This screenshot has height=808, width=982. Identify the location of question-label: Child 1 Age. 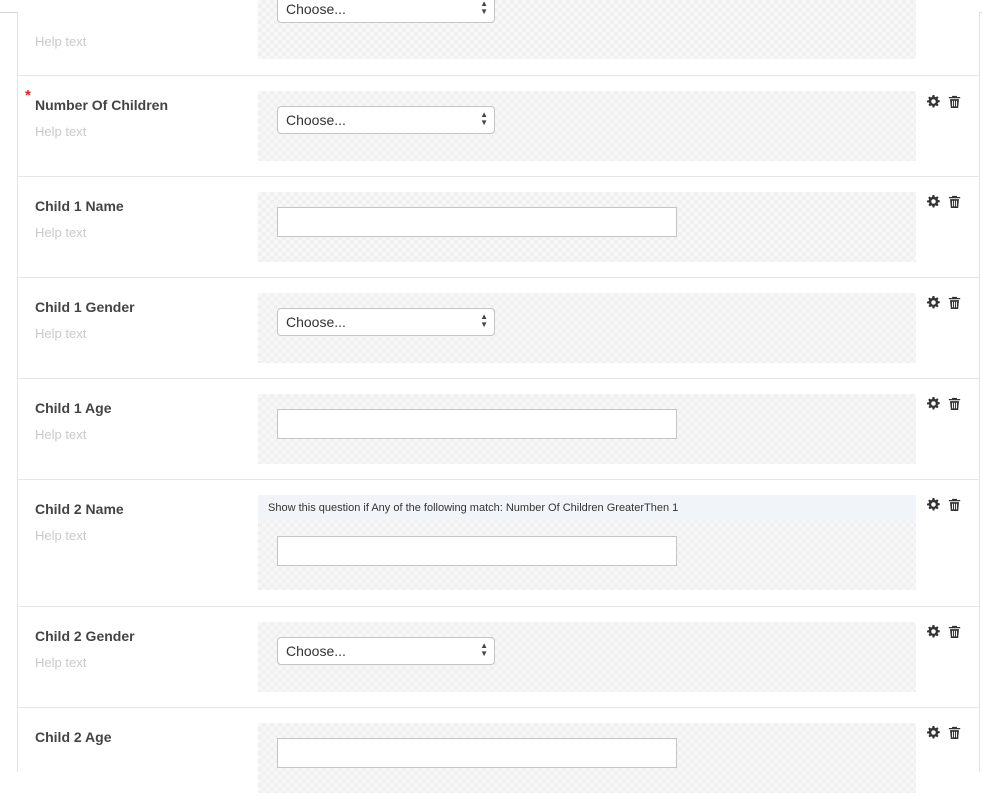
(73, 408).